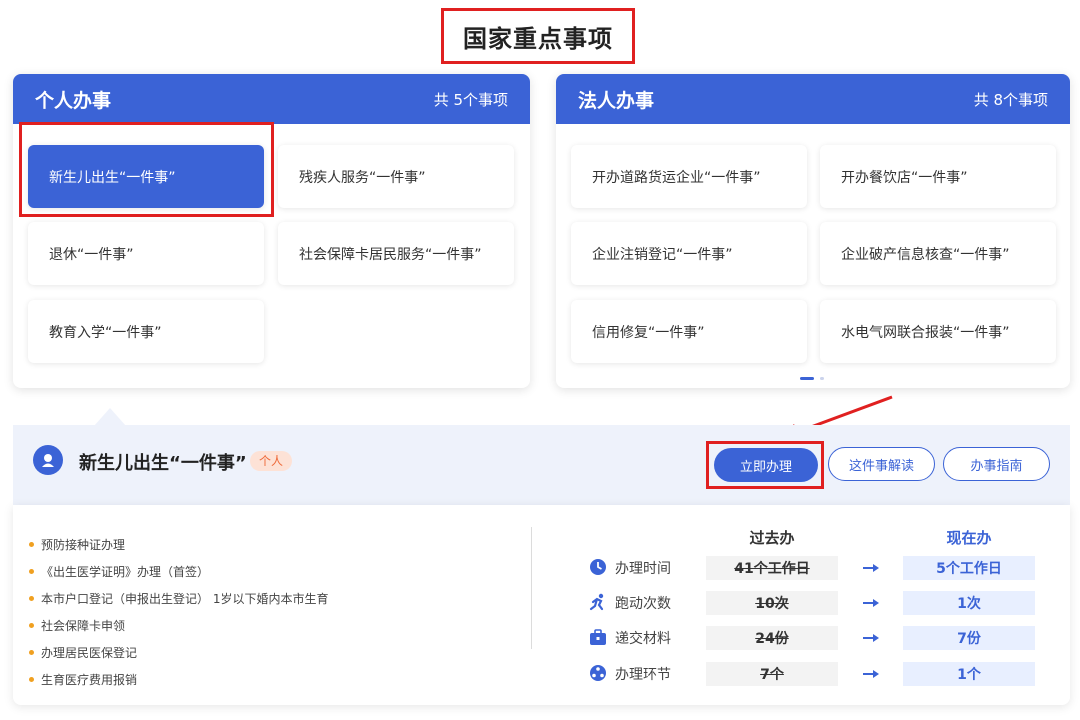 This screenshot has height=720, width=1080. Describe the element at coordinates (813, 99) in the screenshot. I see `corporate-panel-header: 法人办事 共 8个事项` at that location.